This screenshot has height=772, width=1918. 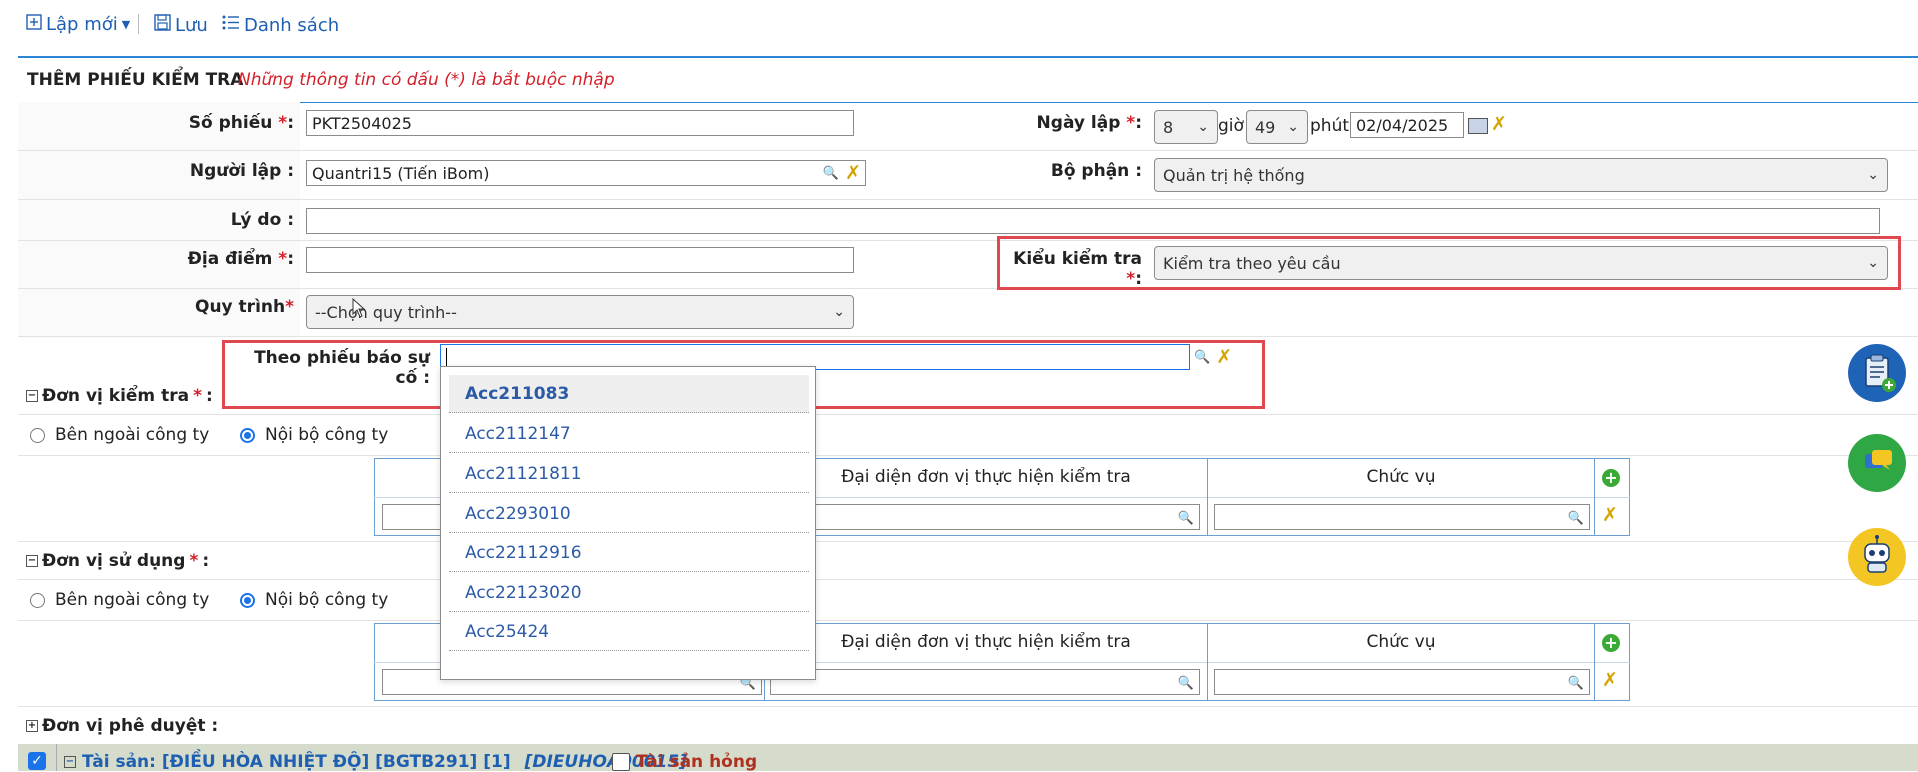 What do you see at coordinates (34, 24) in the screenshot?
I see `add-square-icon` at bounding box center [34, 24].